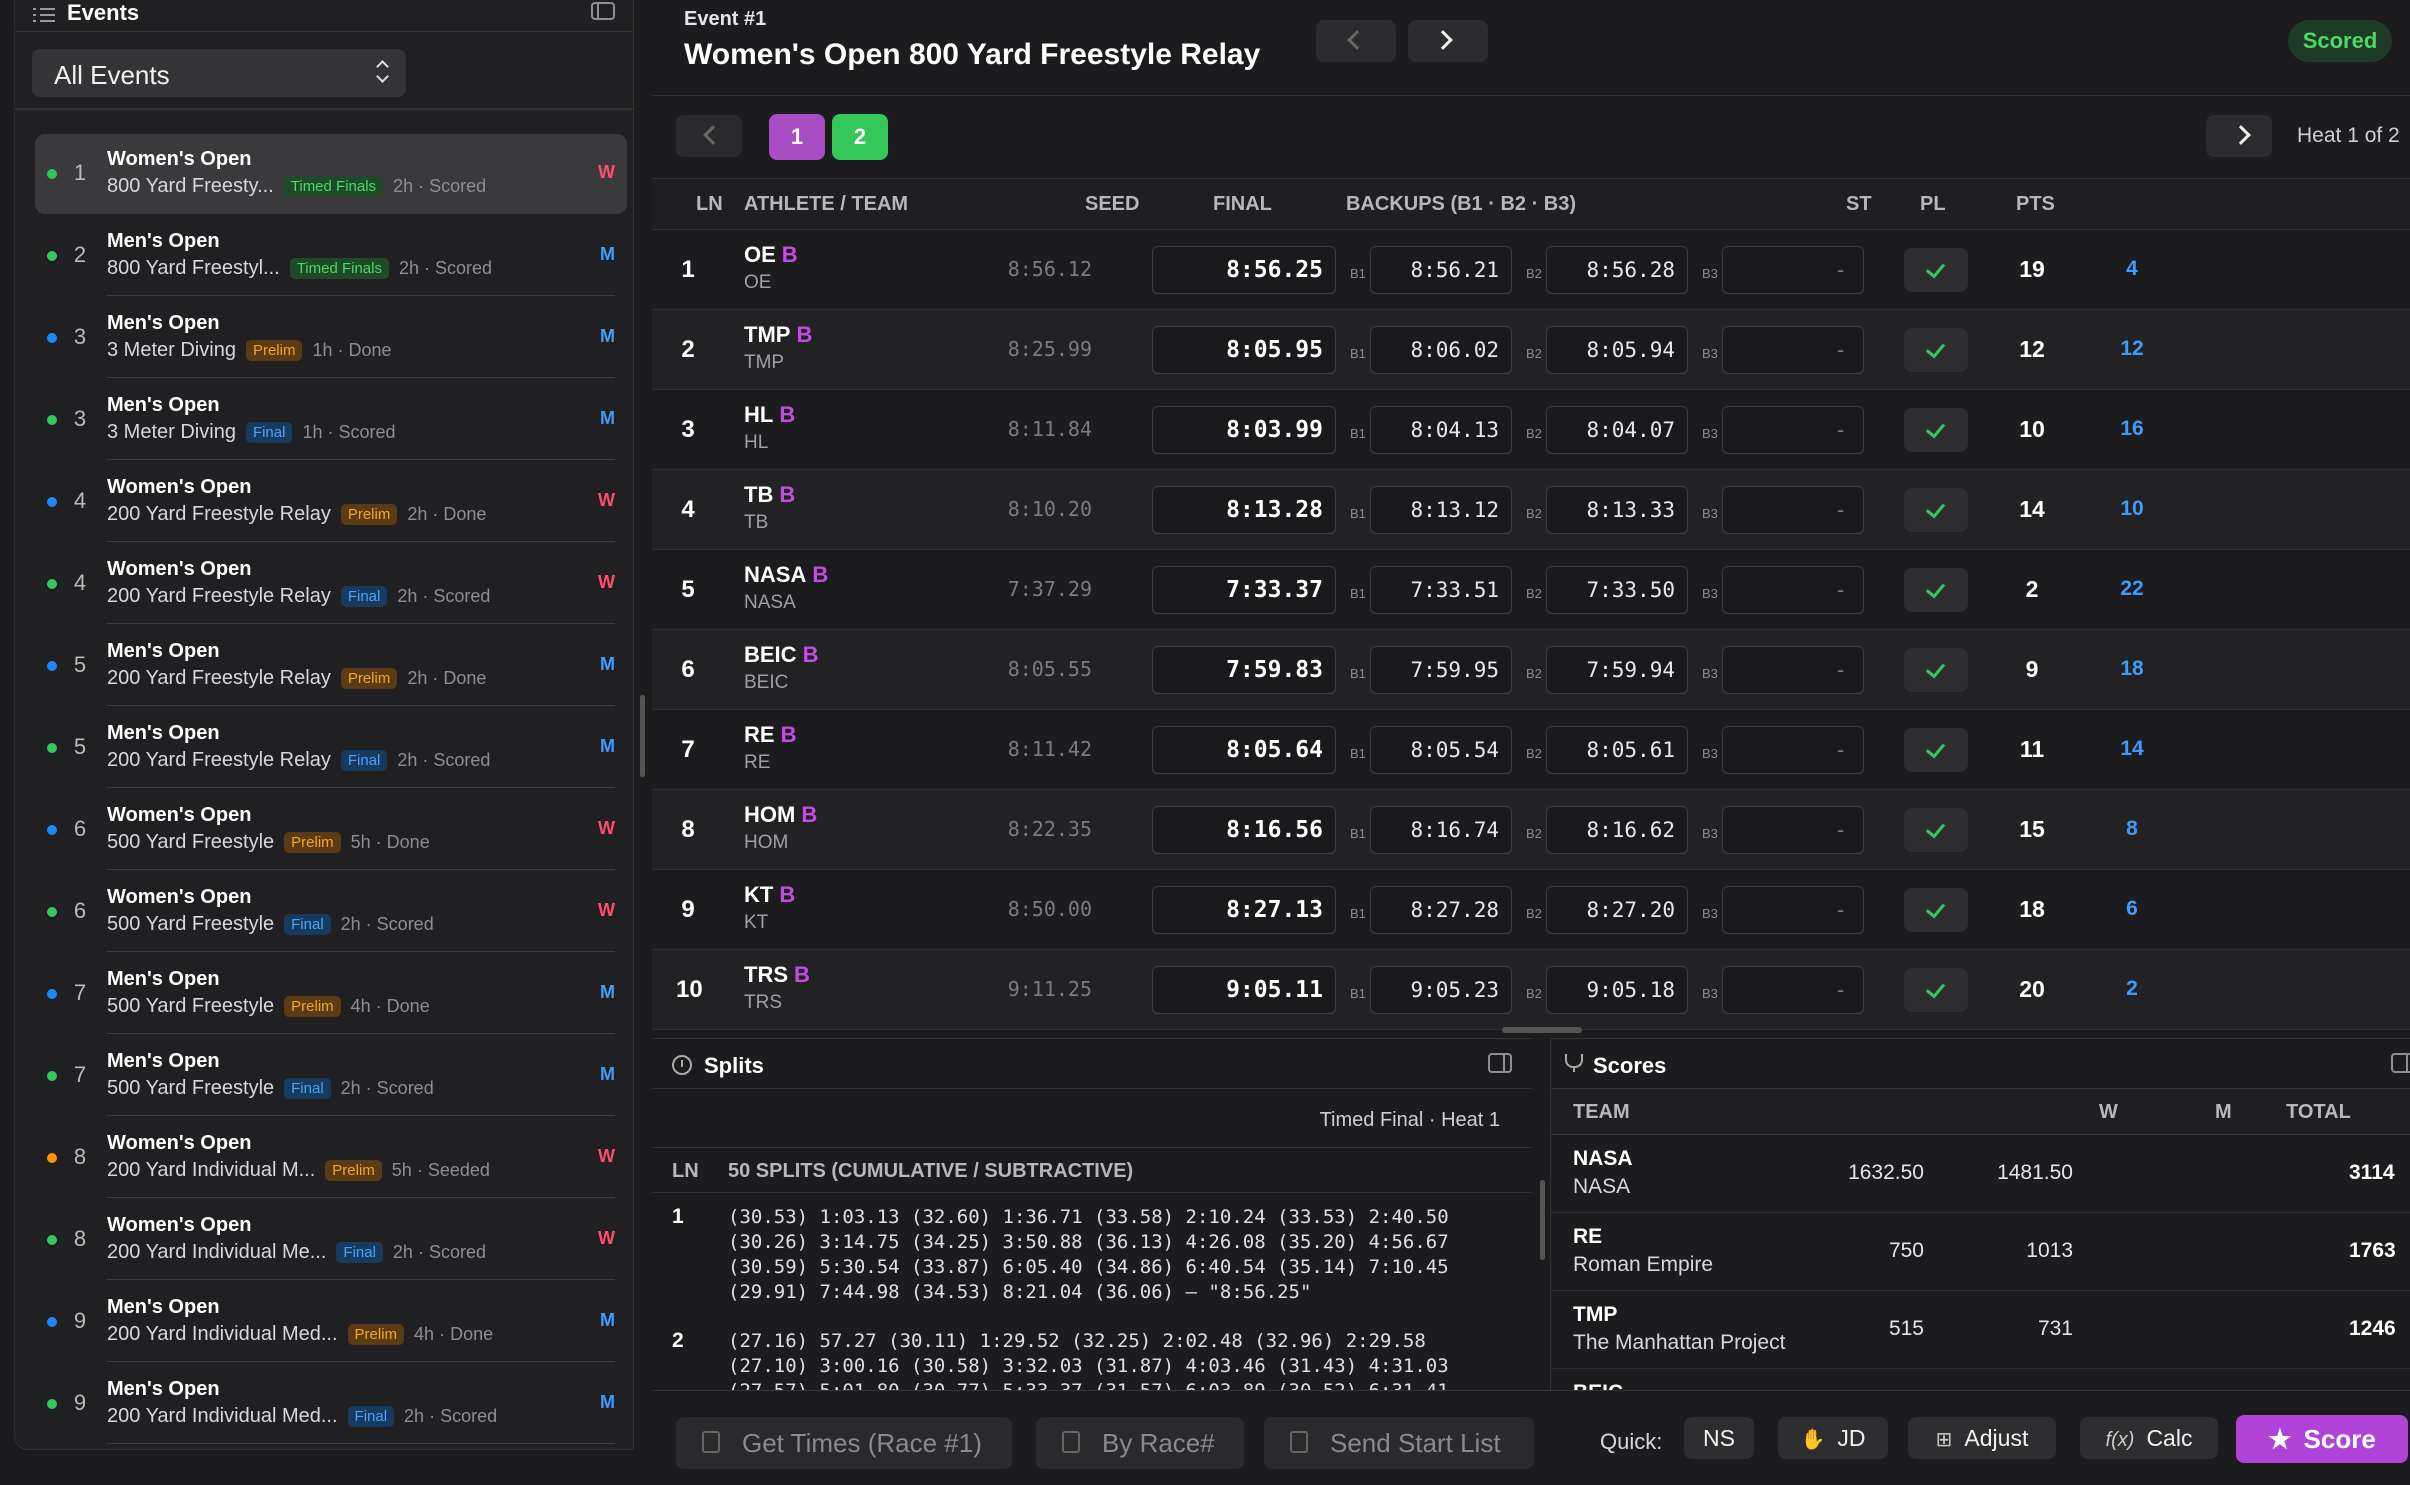 Image resolution: width=2410 pixels, height=1485 pixels. What do you see at coordinates (1531, 95) in the screenshot?
I see `divider` at bounding box center [1531, 95].